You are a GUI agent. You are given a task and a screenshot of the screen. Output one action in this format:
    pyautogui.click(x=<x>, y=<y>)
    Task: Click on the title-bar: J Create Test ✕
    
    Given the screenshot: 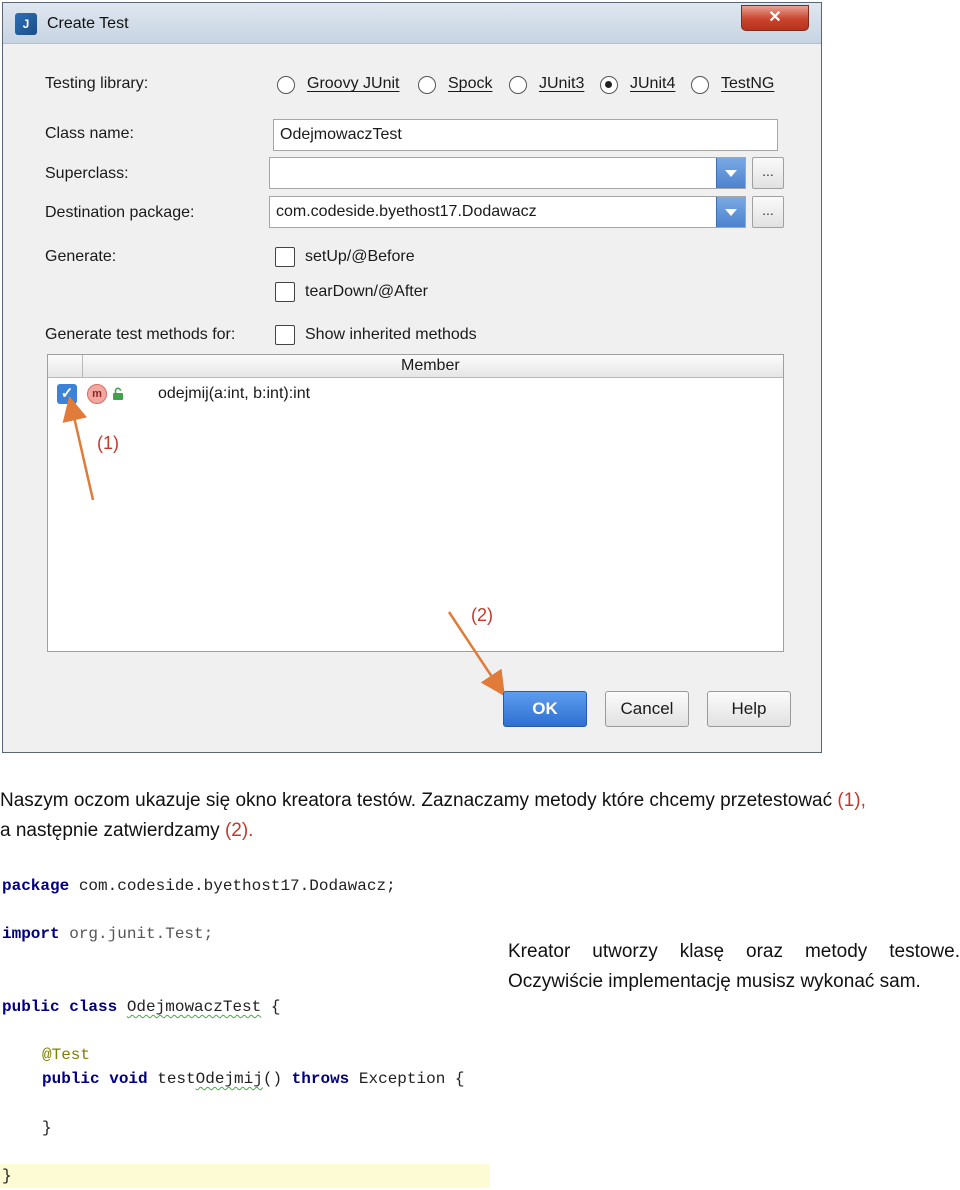 What is the action you would take?
    pyautogui.click(x=412, y=23)
    